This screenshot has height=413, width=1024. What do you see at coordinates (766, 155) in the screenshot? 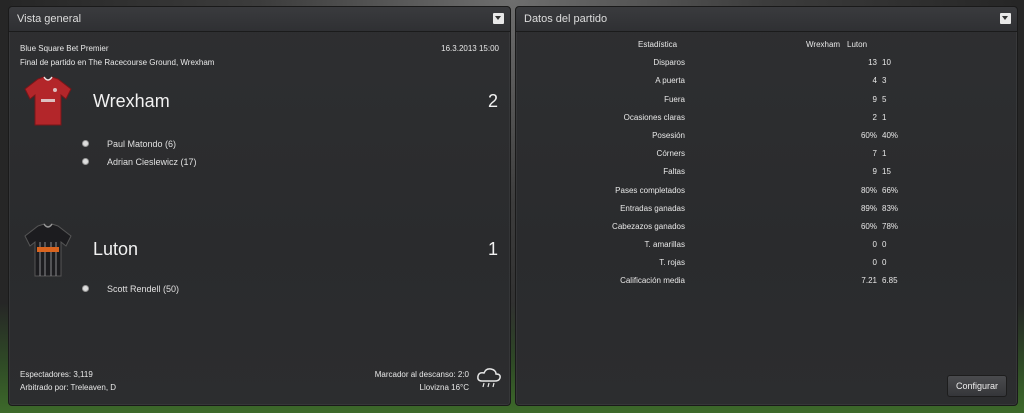
I see `stat-row: Córners 7 1` at bounding box center [766, 155].